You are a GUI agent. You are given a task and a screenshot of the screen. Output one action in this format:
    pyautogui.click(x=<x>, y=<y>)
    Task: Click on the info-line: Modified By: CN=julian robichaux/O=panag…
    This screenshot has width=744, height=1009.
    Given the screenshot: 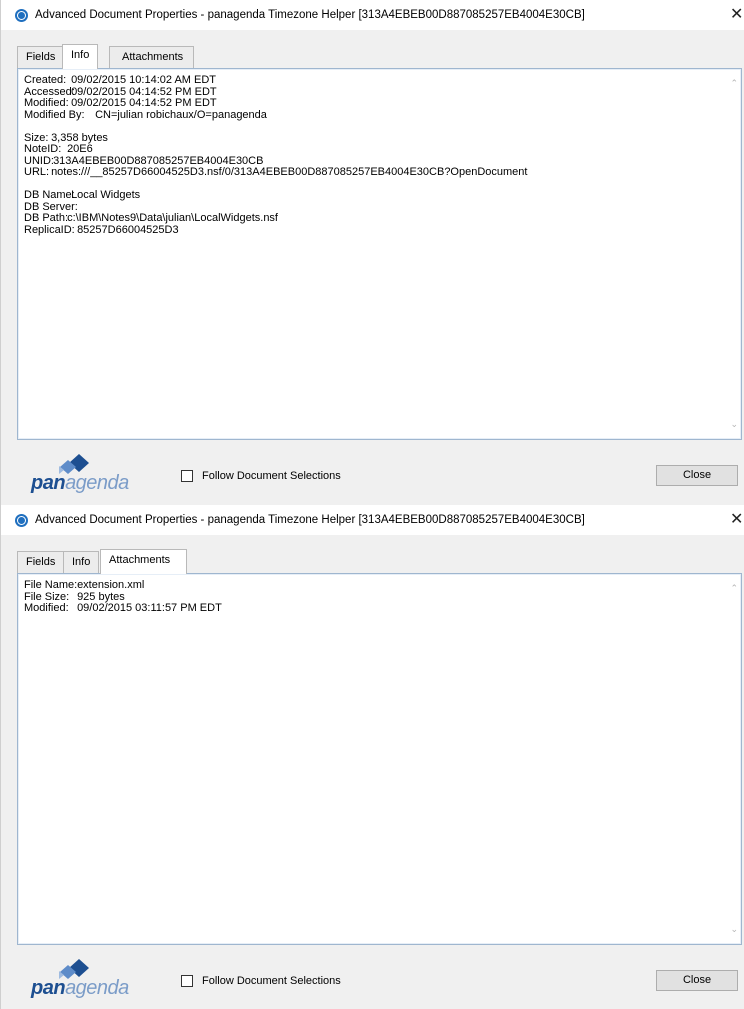 What is the action you would take?
    pyautogui.click(x=145, y=114)
    